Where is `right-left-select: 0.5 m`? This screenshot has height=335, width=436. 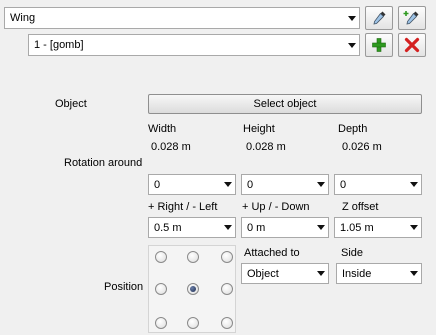
right-left-select: 0.5 m is located at coordinates (192, 227).